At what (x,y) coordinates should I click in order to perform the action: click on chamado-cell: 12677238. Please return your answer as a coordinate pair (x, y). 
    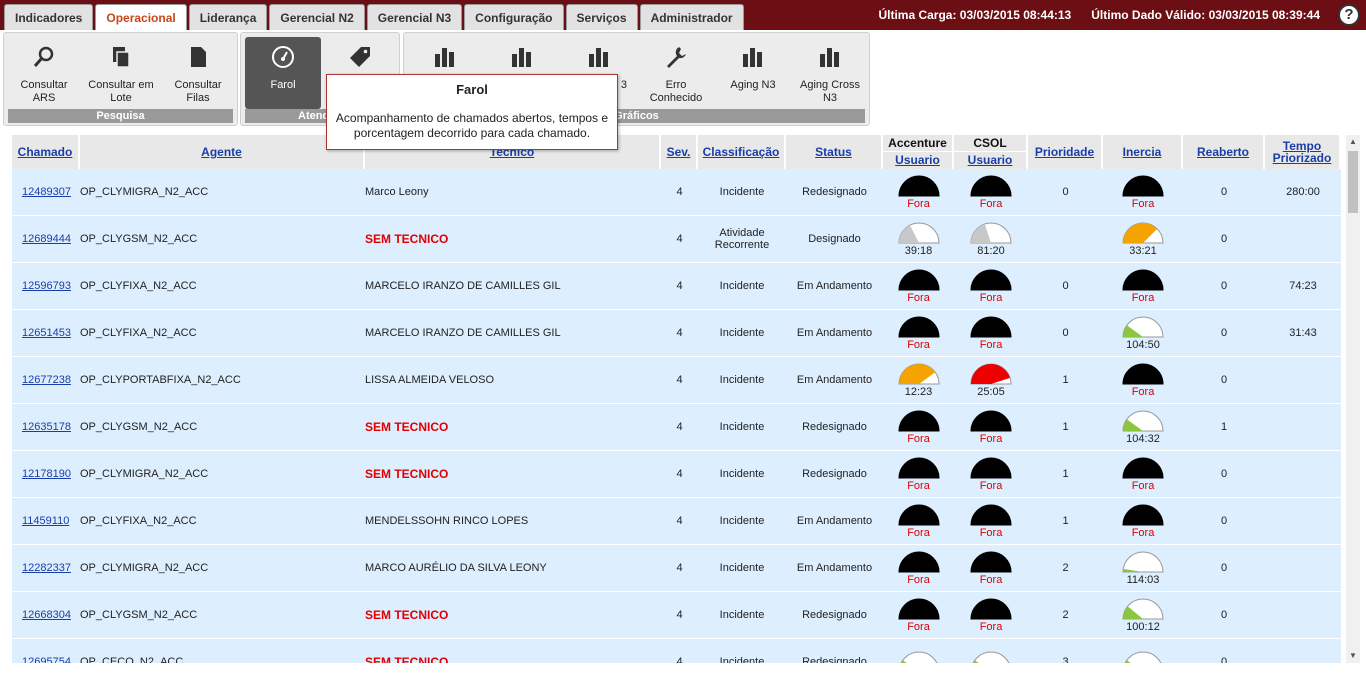
    Looking at the image, I should click on (46, 380).